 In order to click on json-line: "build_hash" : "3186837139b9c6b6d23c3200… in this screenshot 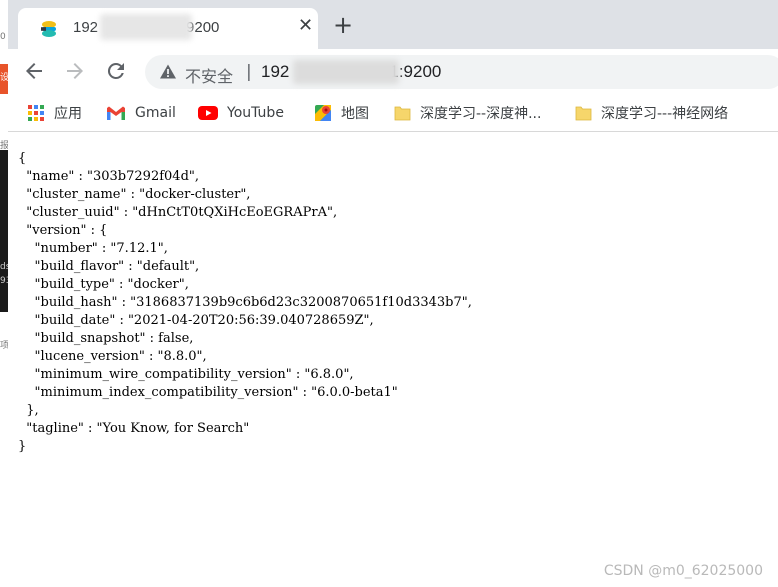, I will do `click(245, 302)`.